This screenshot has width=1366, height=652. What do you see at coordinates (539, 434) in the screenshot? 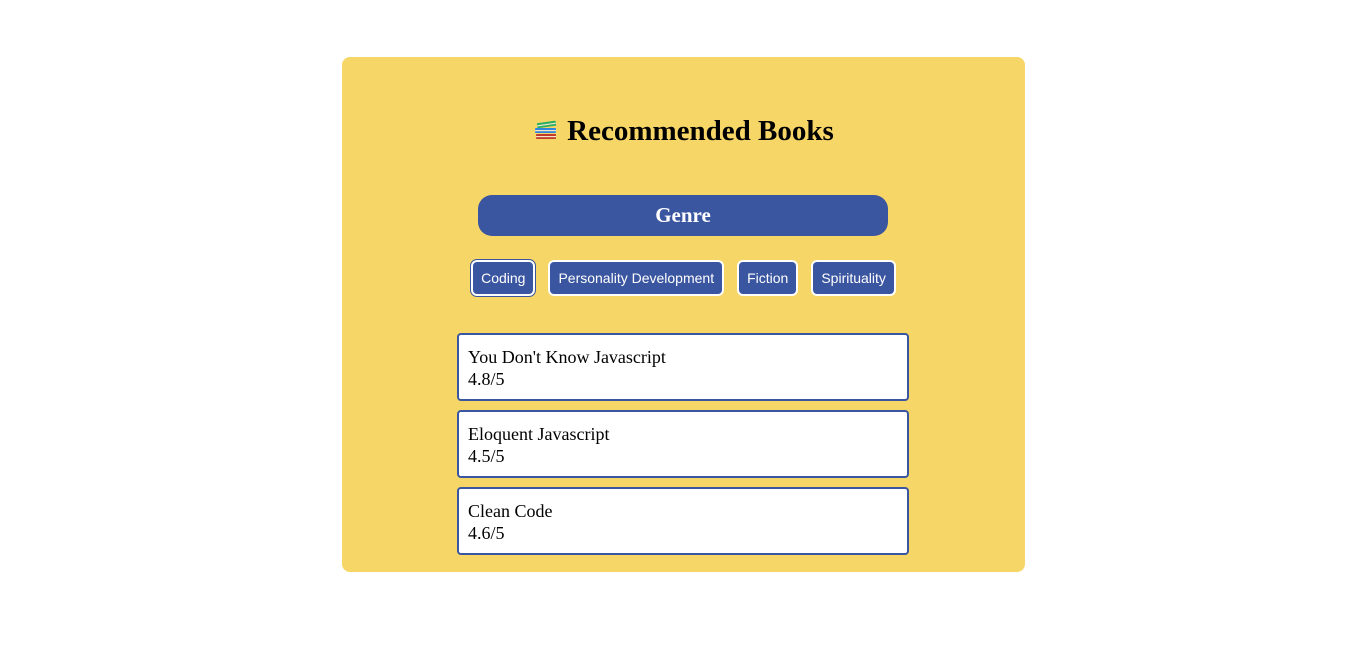
I see `book-name: Eloquent Javascript` at bounding box center [539, 434].